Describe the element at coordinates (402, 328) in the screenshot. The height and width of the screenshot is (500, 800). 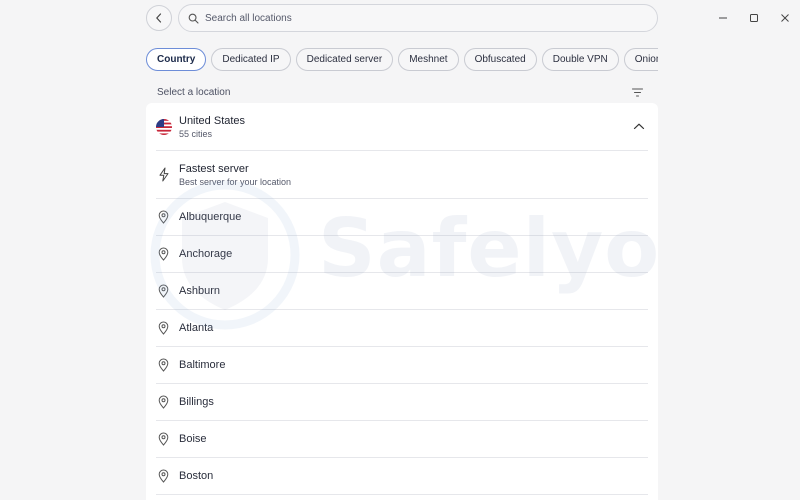
I see `city-row: Atlanta` at that location.